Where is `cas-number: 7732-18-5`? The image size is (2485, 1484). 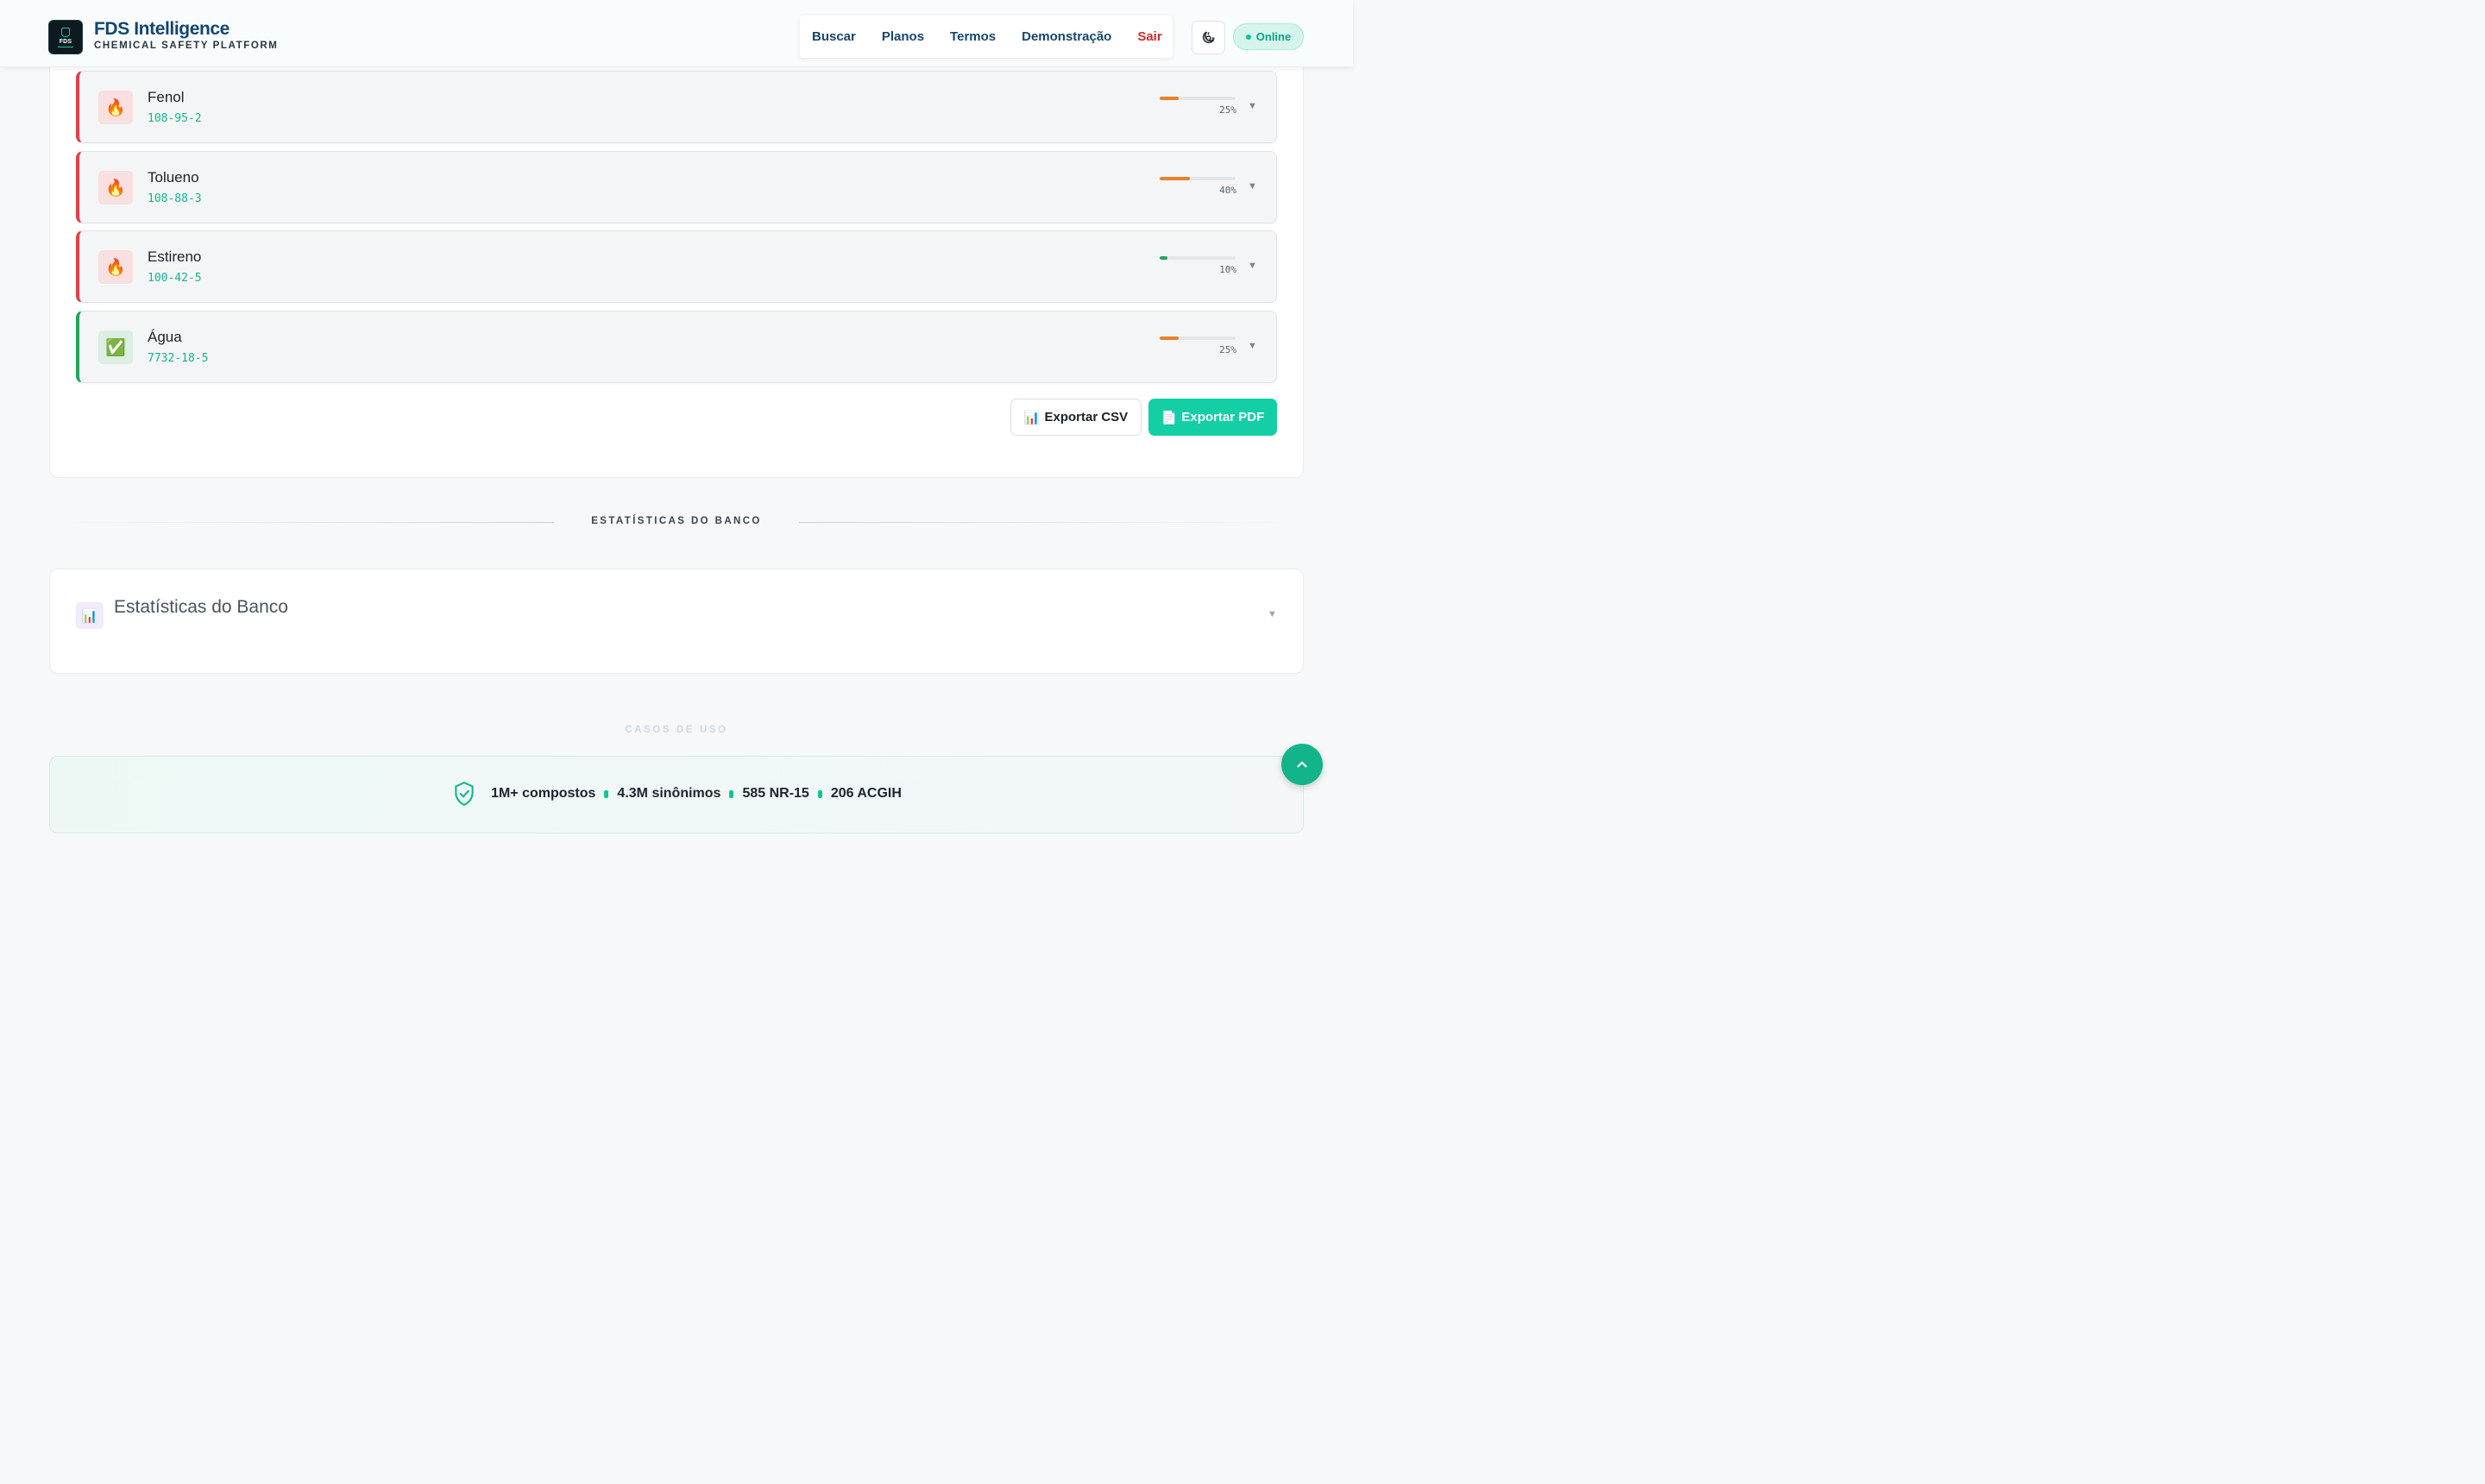 cas-number: 7732-18-5 is located at coordinates (178, 358).